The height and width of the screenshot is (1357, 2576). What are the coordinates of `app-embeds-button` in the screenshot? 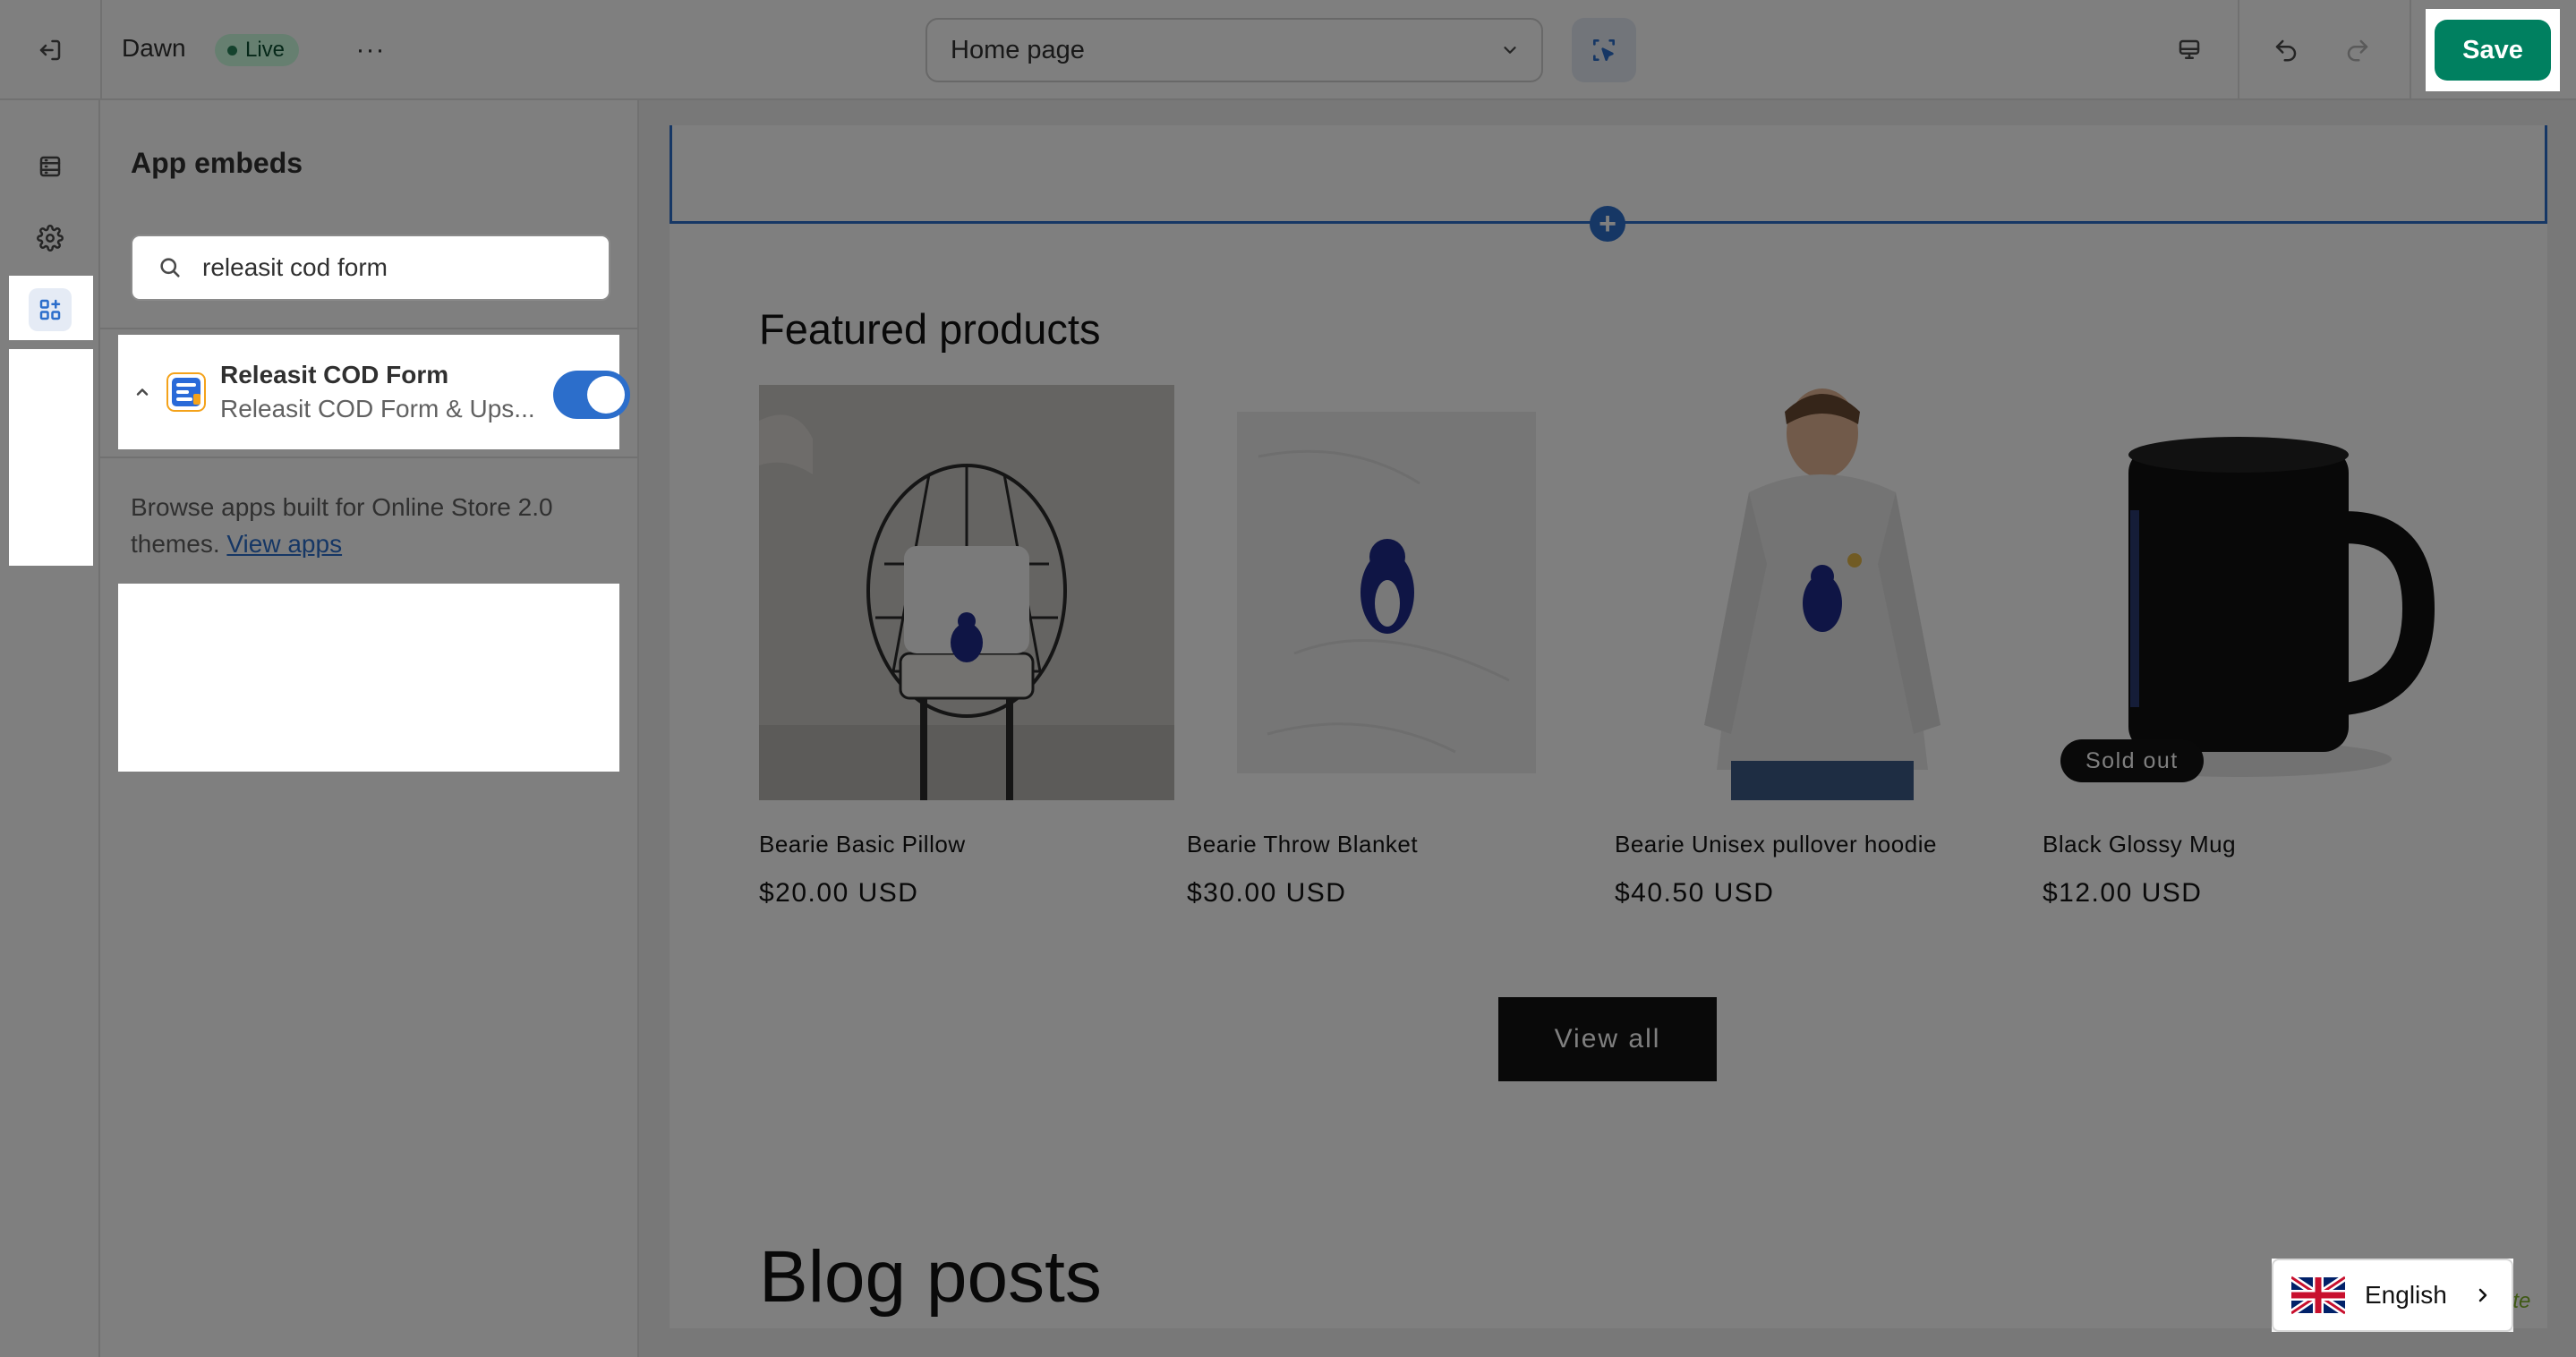 It's located at (50, 309).